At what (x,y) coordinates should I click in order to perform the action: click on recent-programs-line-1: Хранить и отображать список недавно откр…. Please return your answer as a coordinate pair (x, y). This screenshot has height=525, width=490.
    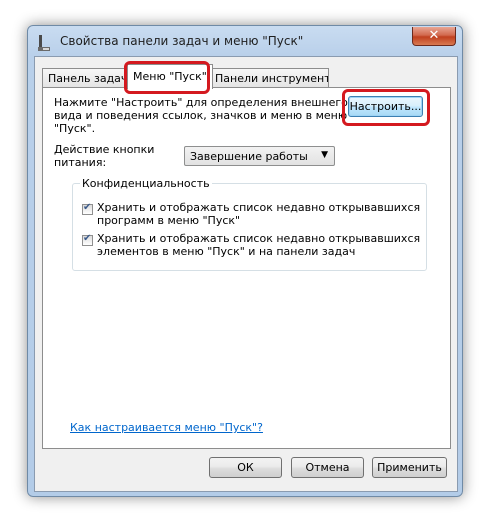
    Looking at the image, I should click on (259, 207).